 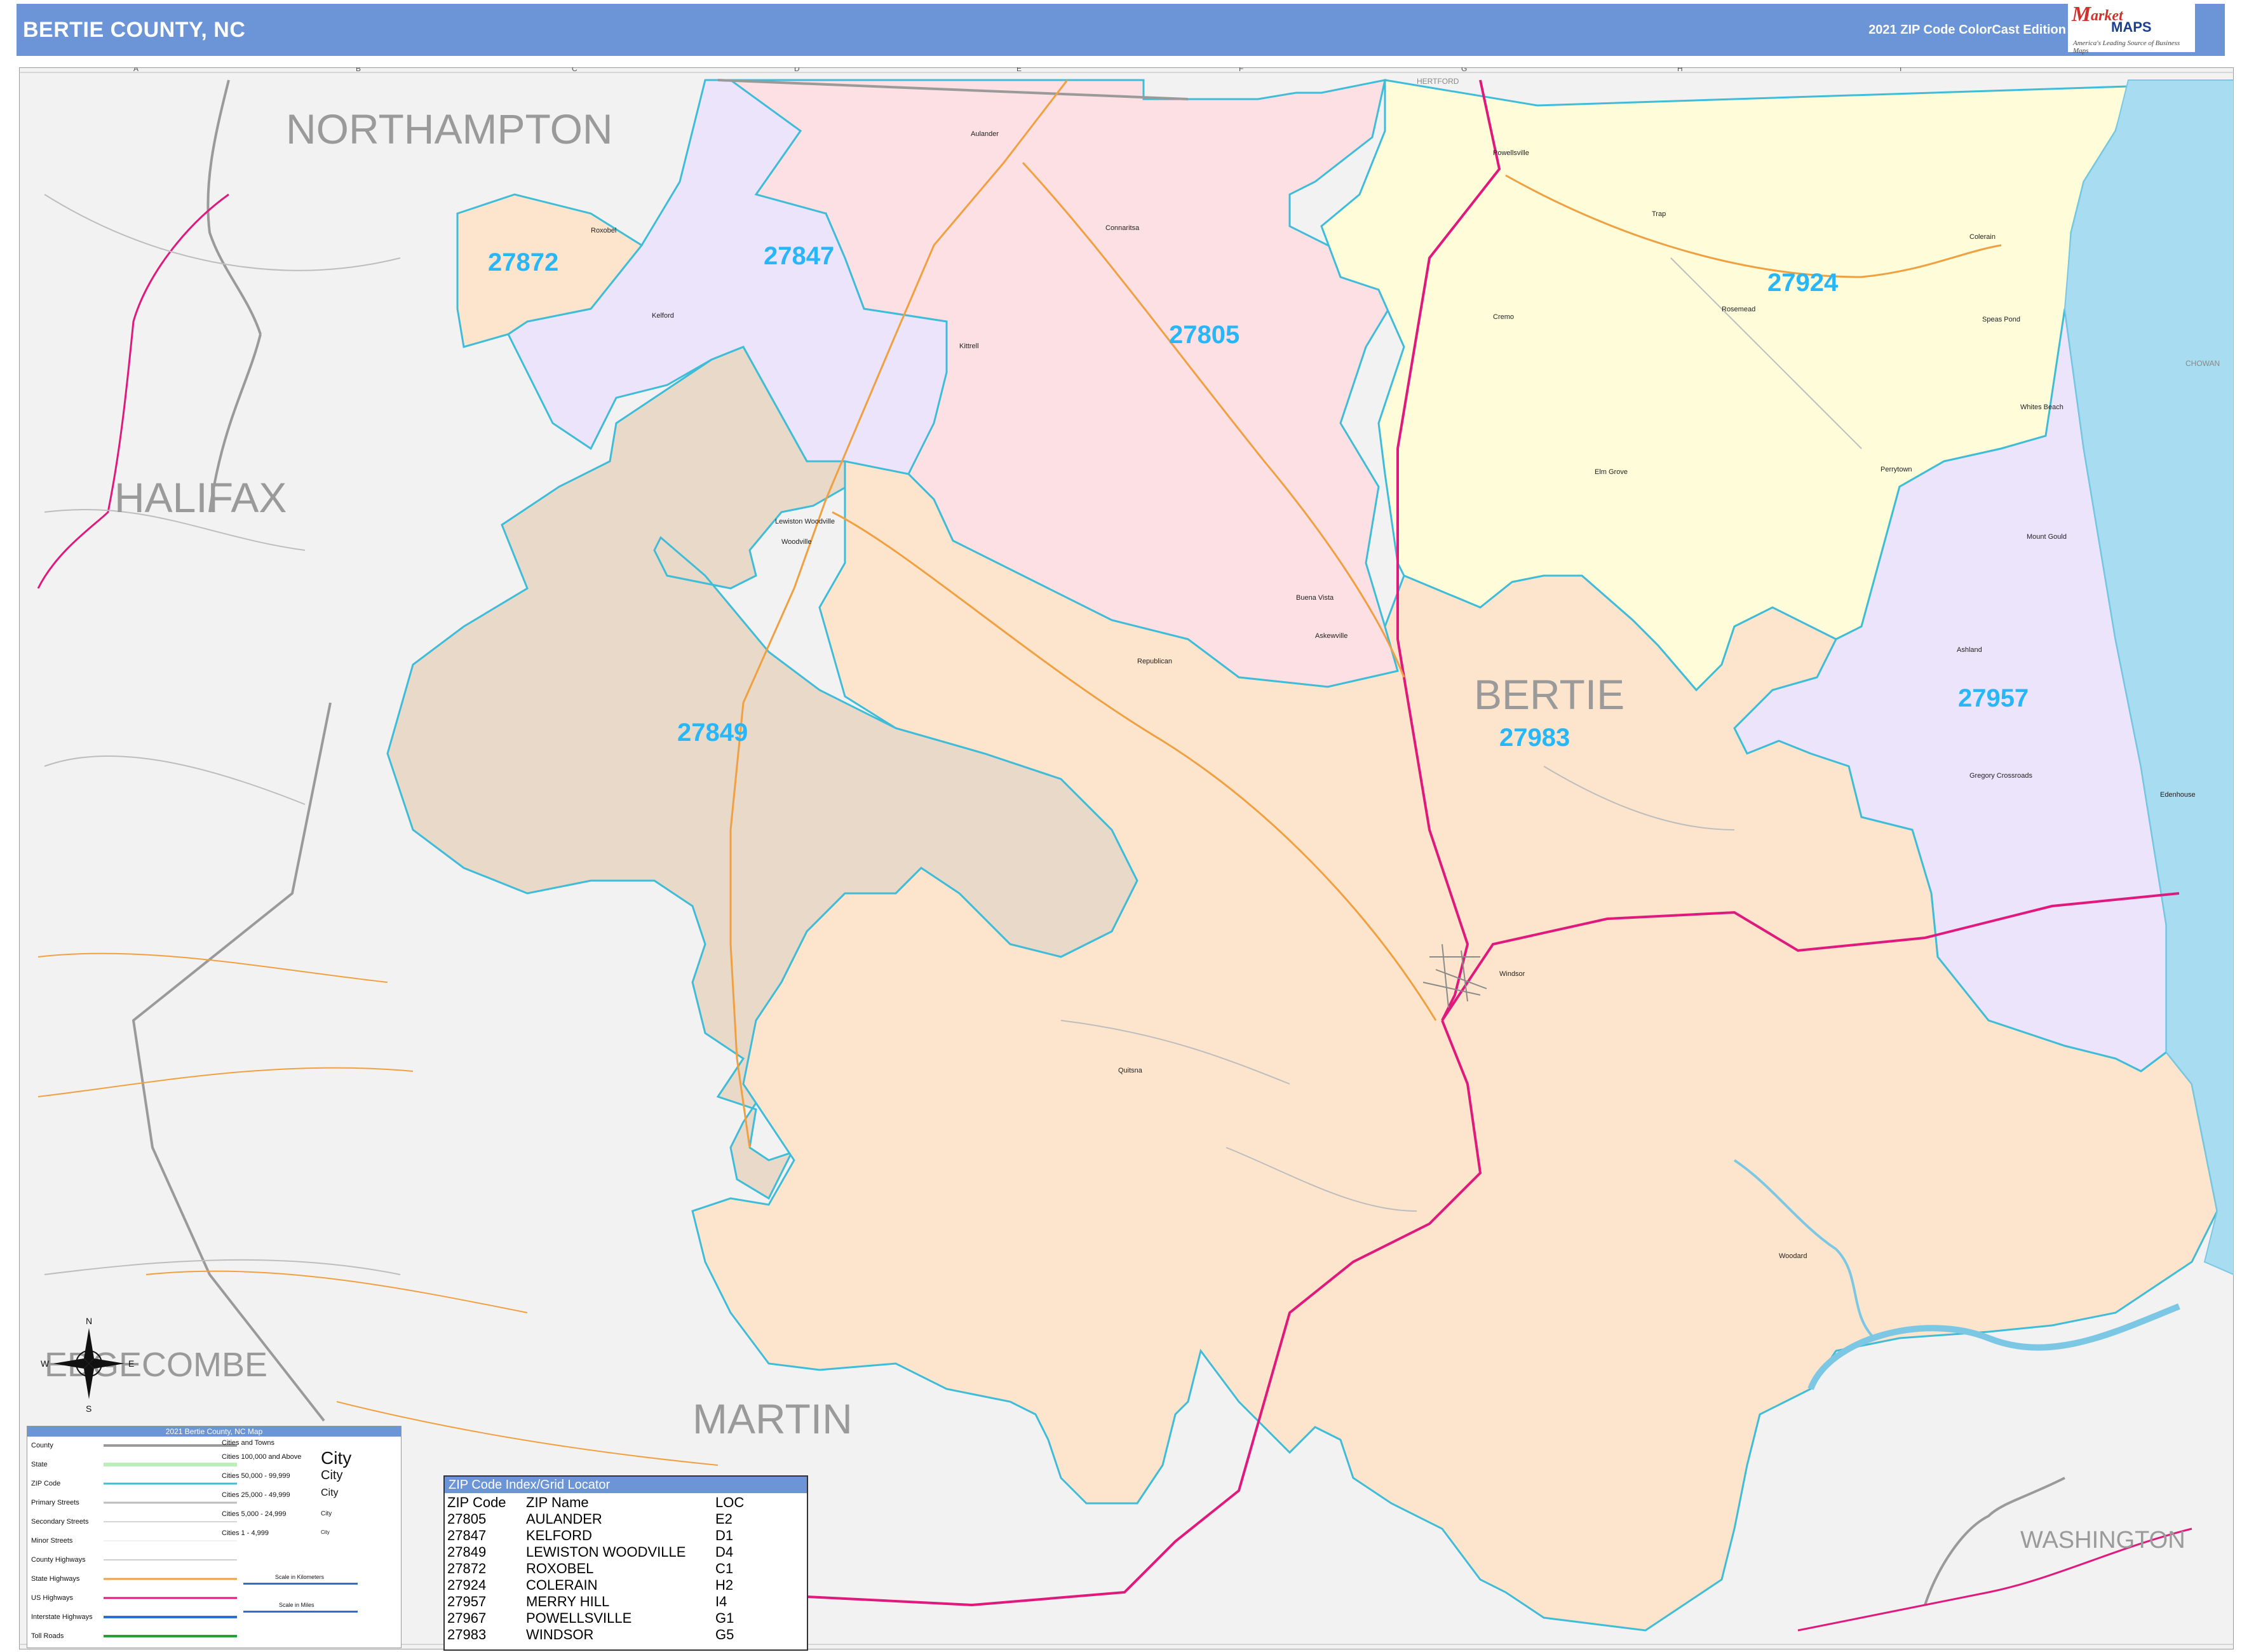 What do you see at coordinates (1680, 70) in the screenshot?
I see `grid-col-H: H` at bounding box center [1680, 70].